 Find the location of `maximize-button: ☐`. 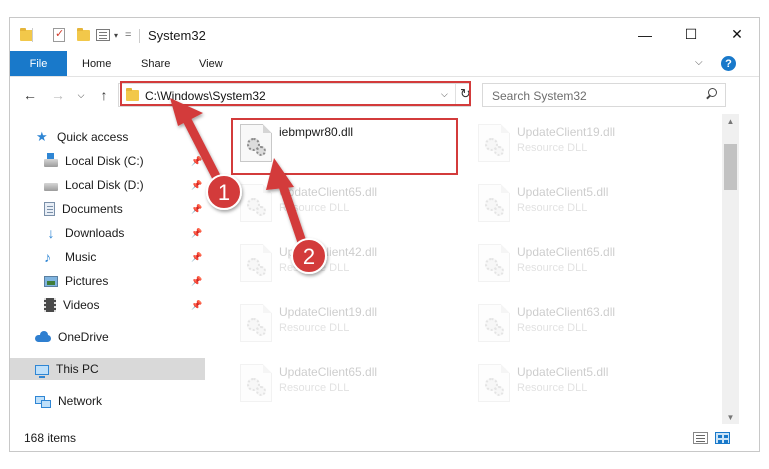

maximize-button: ☐ is located at coordinates (691, 34).